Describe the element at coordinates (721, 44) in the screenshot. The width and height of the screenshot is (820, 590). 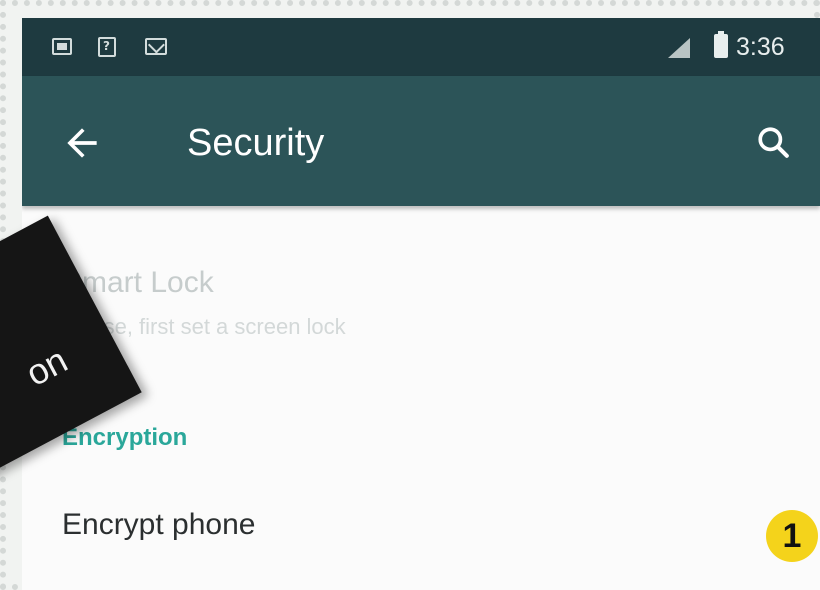
I see `battery-icon` at that location.